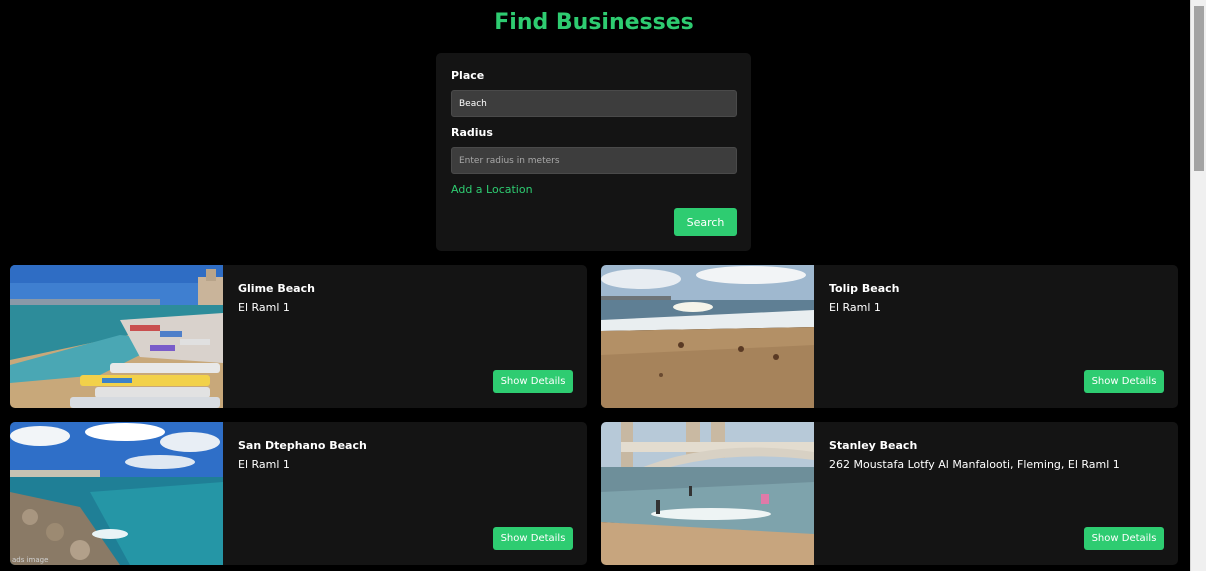 The height and width of the screenshot is (571, 1206). What do you see at coordinates (492, 189) in the screenshot?
I see `add-location-link: Add a Location` at bounding box center [492, 189].